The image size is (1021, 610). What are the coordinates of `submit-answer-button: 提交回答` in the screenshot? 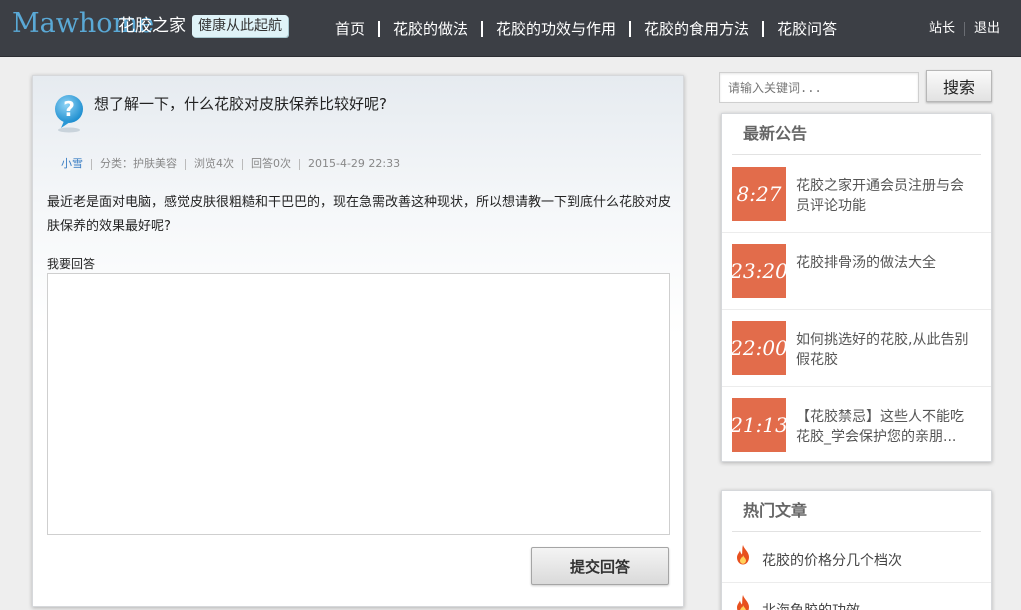 It's located at (600, 566).